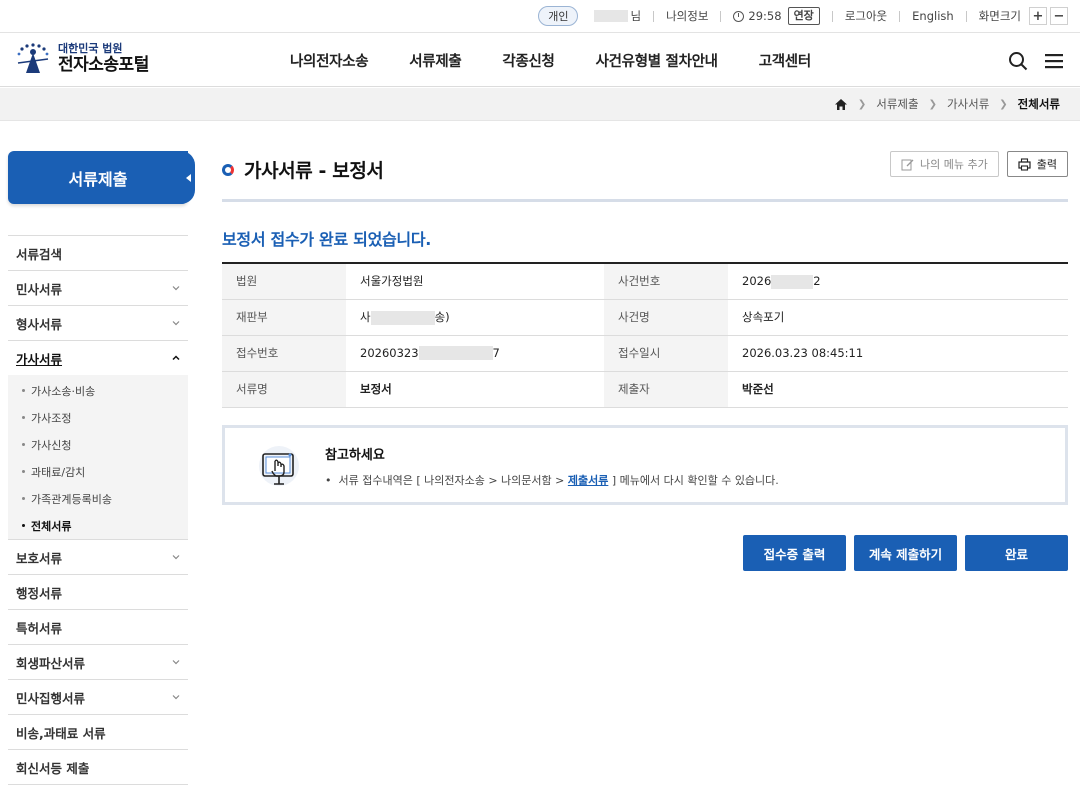 The height and width of the screenshot is (788, 1080). I want to click on completion-message: 보정서 접수가 완료 되었습니다., so click(327, 239).